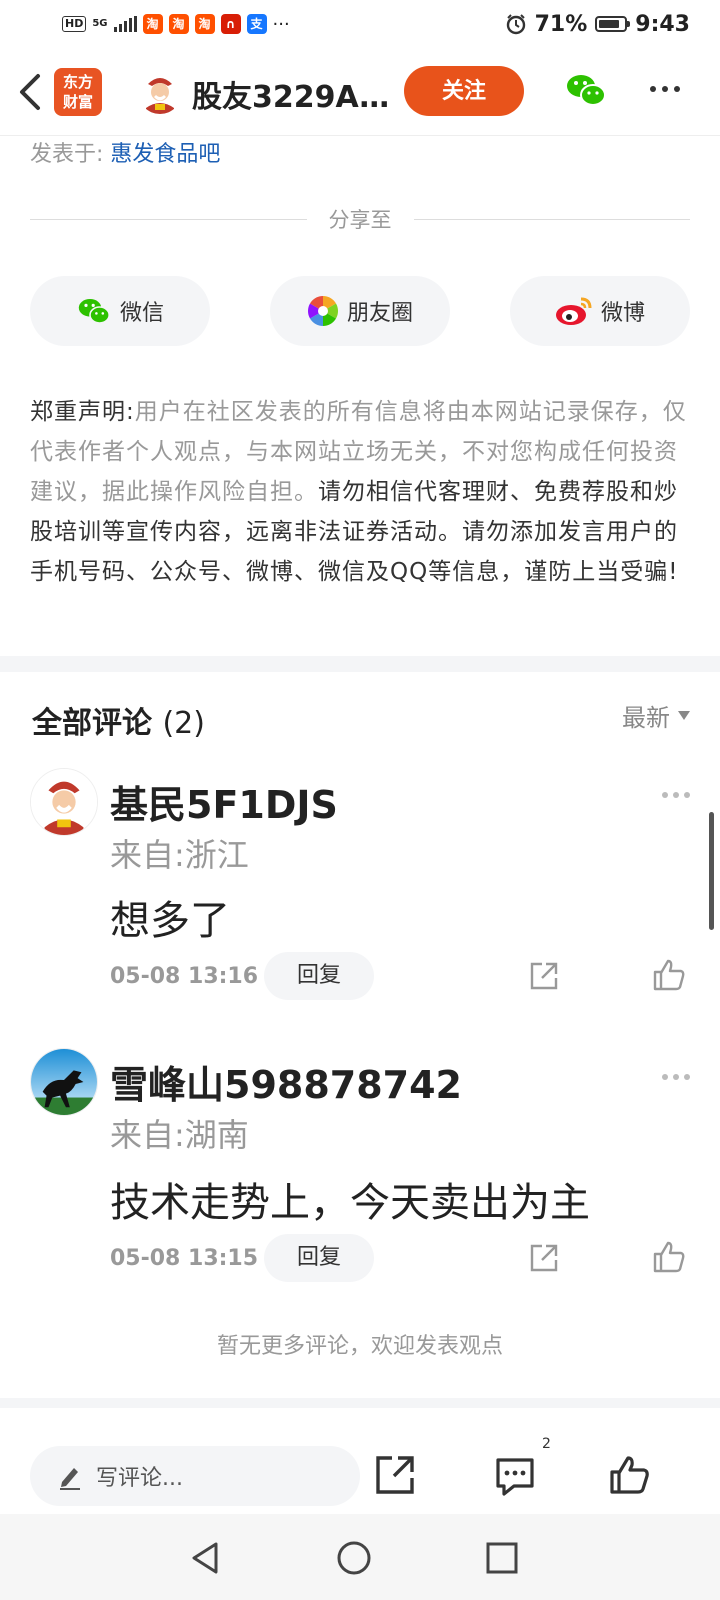 The image size is (720, 1600). What do you see at coordinates (464, 91) in the screenshot?
I see `follow-button: 关注` at bounding box center [464, 91].